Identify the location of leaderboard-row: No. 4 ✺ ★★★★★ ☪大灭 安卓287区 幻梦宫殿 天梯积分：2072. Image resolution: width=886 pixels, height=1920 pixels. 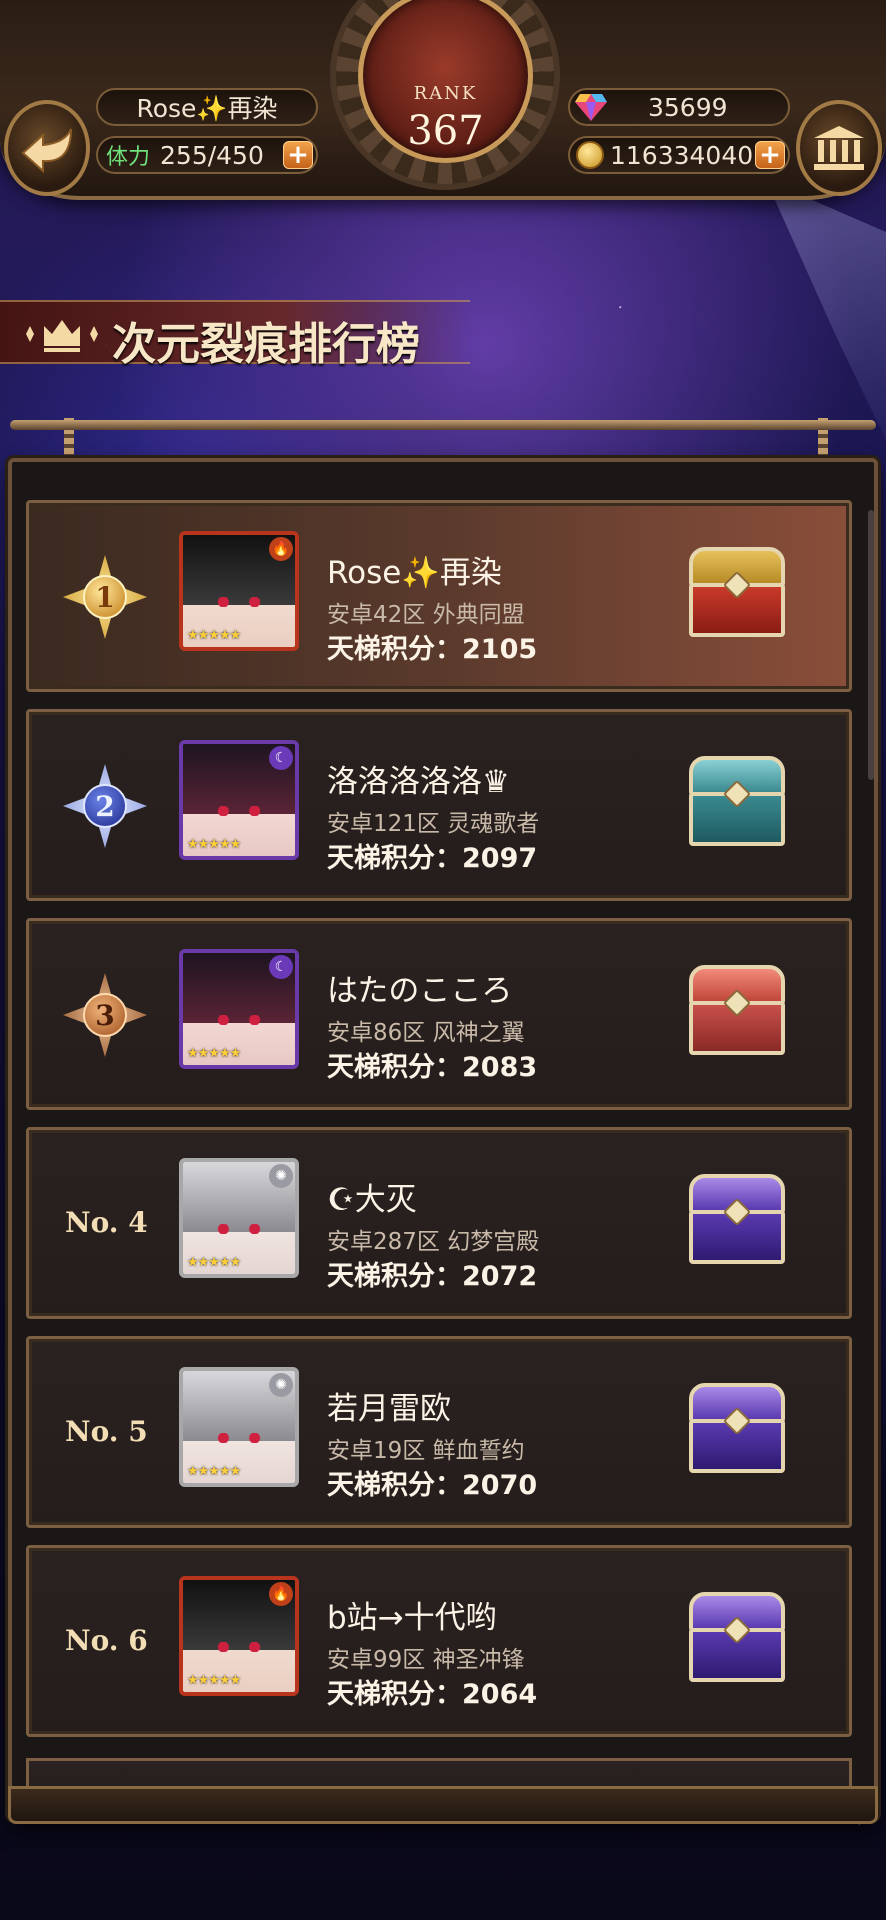
(439, 1223).